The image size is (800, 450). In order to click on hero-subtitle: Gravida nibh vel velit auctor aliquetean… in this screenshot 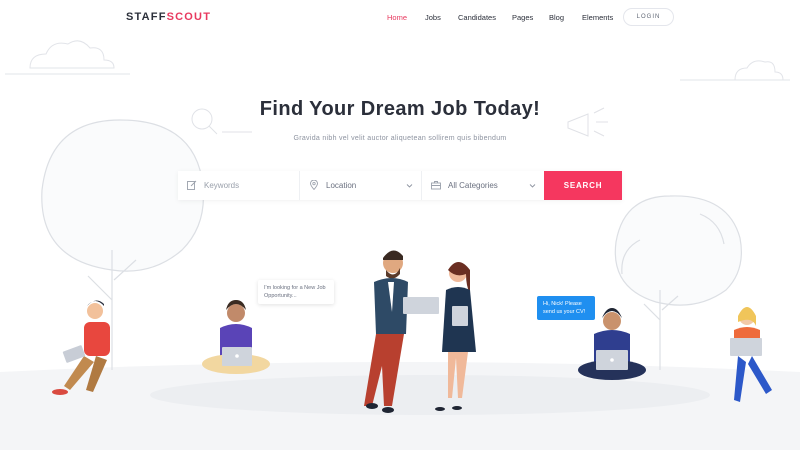, I will do `click(400, 138)`.